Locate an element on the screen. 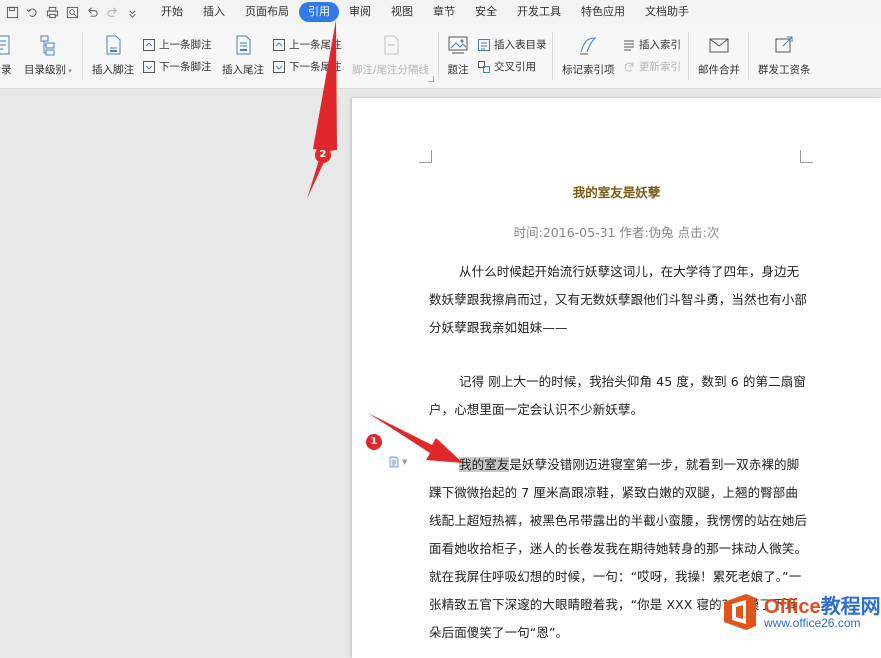  document-meta: 时间:2016-05-31 作者:伪兔 点击:次 is located at coordinates (616, 231).